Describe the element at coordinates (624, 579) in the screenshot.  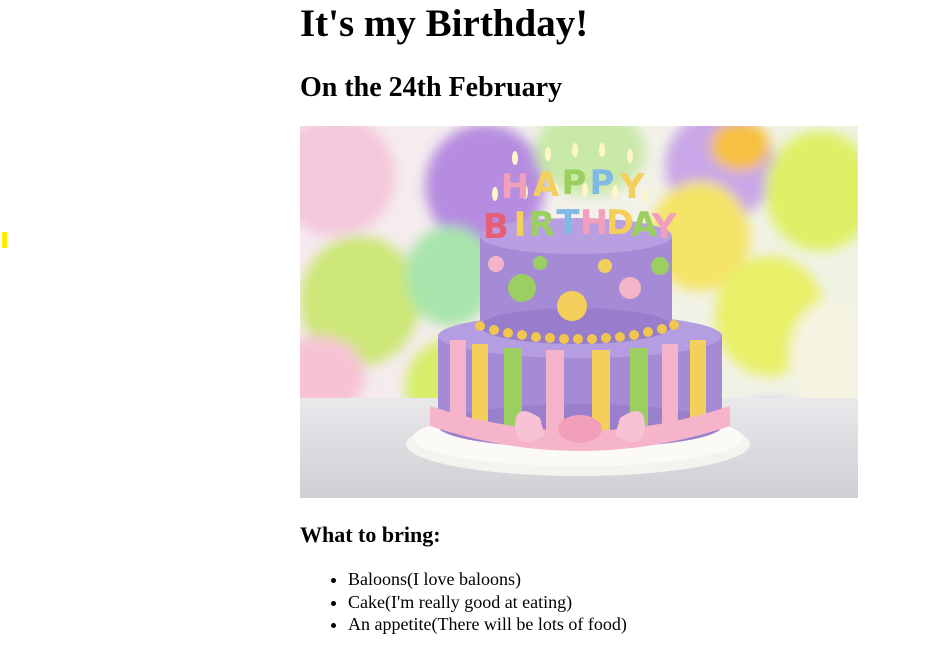
I see `list-item: Baloons(I love baloons)` at that location.